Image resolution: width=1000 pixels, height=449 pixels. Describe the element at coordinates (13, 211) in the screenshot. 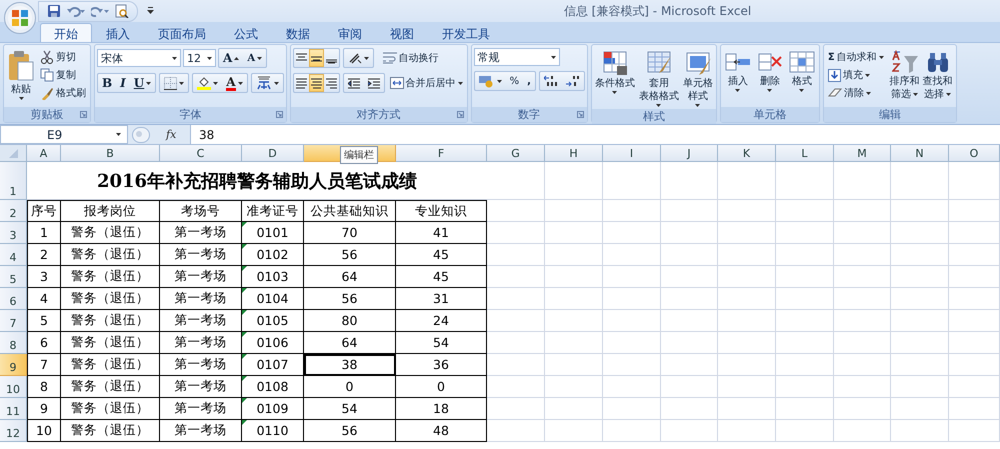

I see `row-header: 2` at that location.